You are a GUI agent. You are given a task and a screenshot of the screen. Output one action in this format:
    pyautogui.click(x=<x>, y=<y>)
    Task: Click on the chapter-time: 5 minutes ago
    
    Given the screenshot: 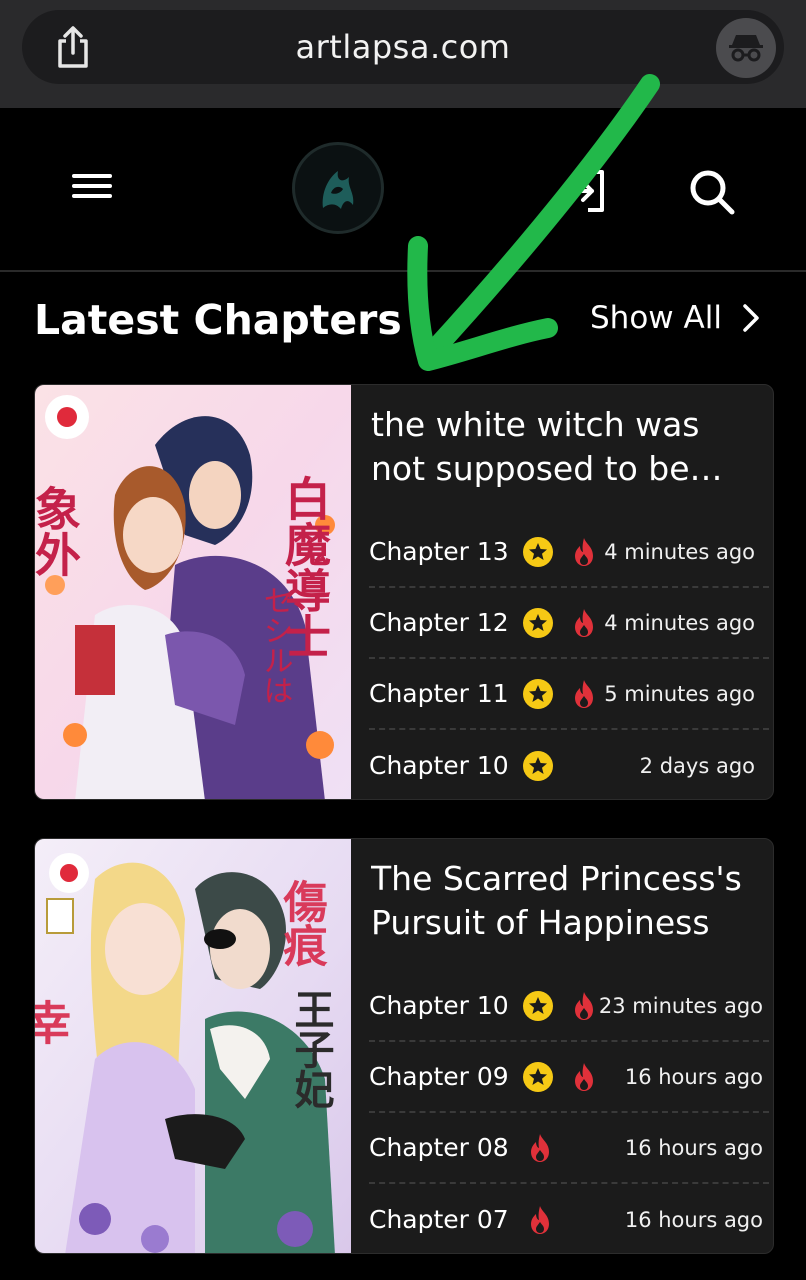 What is the action you would take?
    pyautogui.click(x=679, y=693)
    